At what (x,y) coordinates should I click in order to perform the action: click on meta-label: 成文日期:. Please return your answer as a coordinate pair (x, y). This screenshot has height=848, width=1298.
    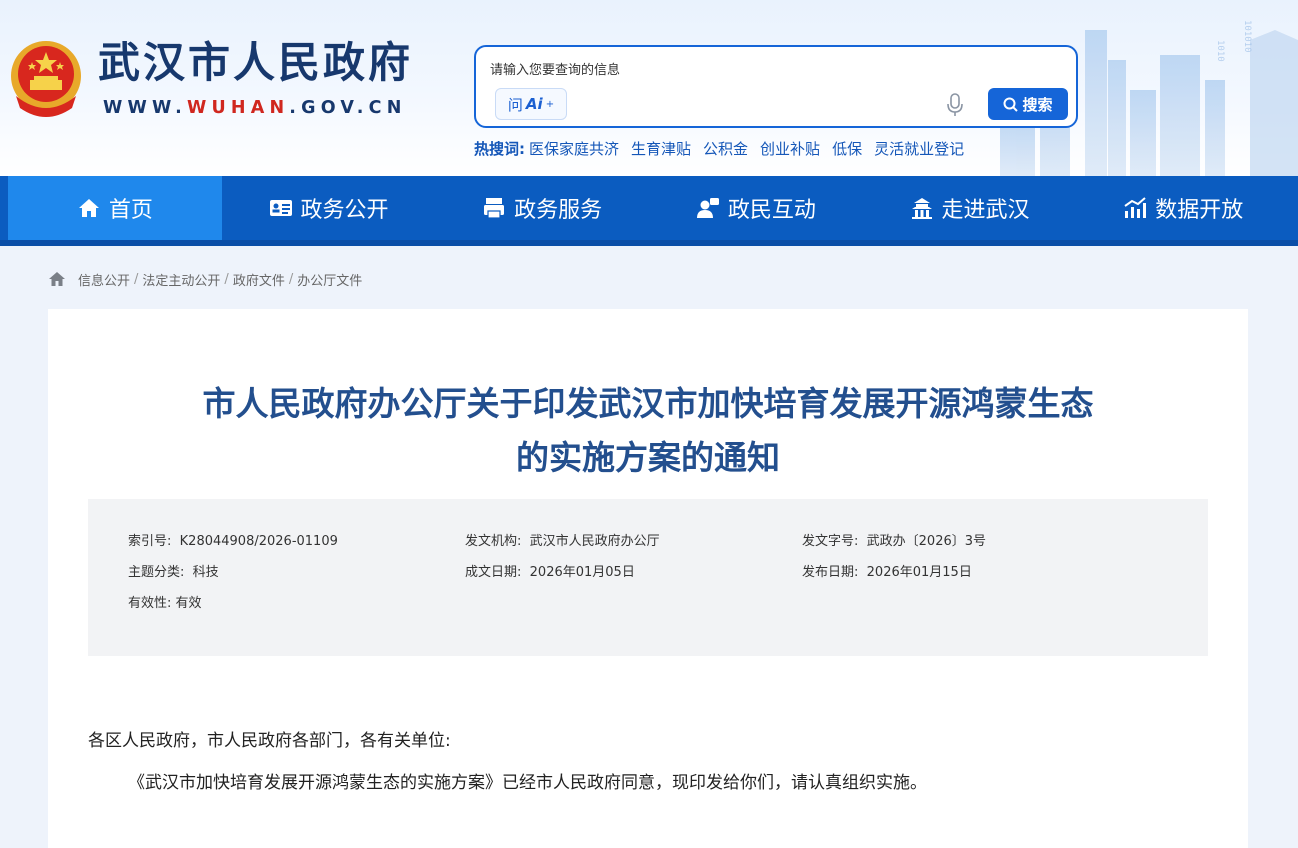
    Looking at the image, I should click on (493, 572).